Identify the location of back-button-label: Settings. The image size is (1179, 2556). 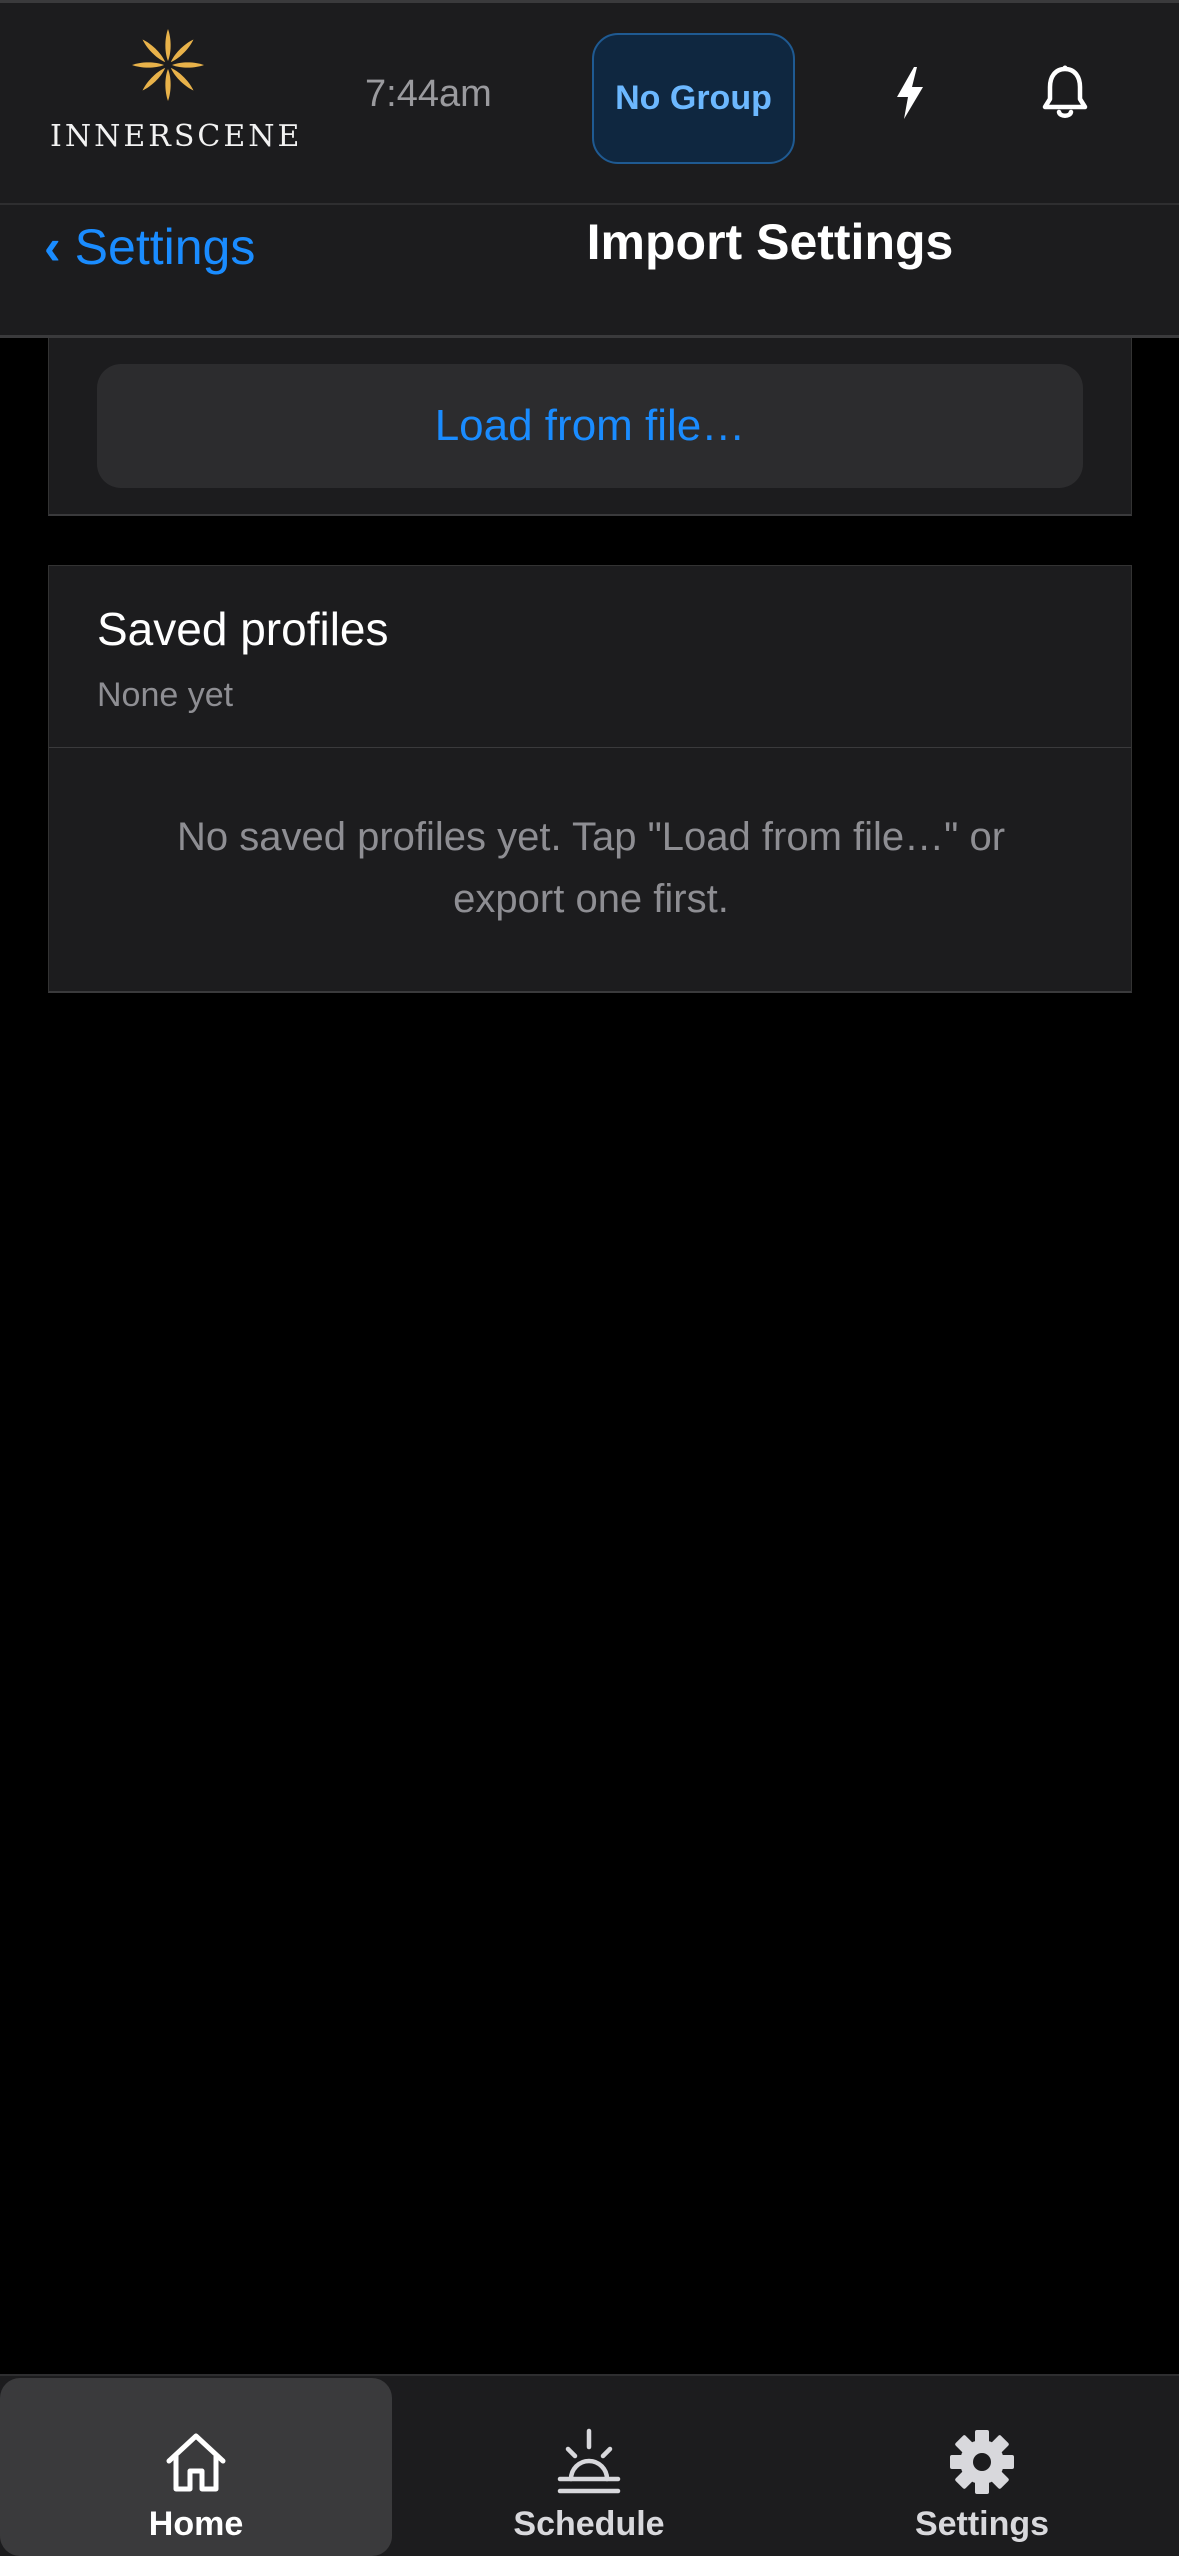
(165, 247).